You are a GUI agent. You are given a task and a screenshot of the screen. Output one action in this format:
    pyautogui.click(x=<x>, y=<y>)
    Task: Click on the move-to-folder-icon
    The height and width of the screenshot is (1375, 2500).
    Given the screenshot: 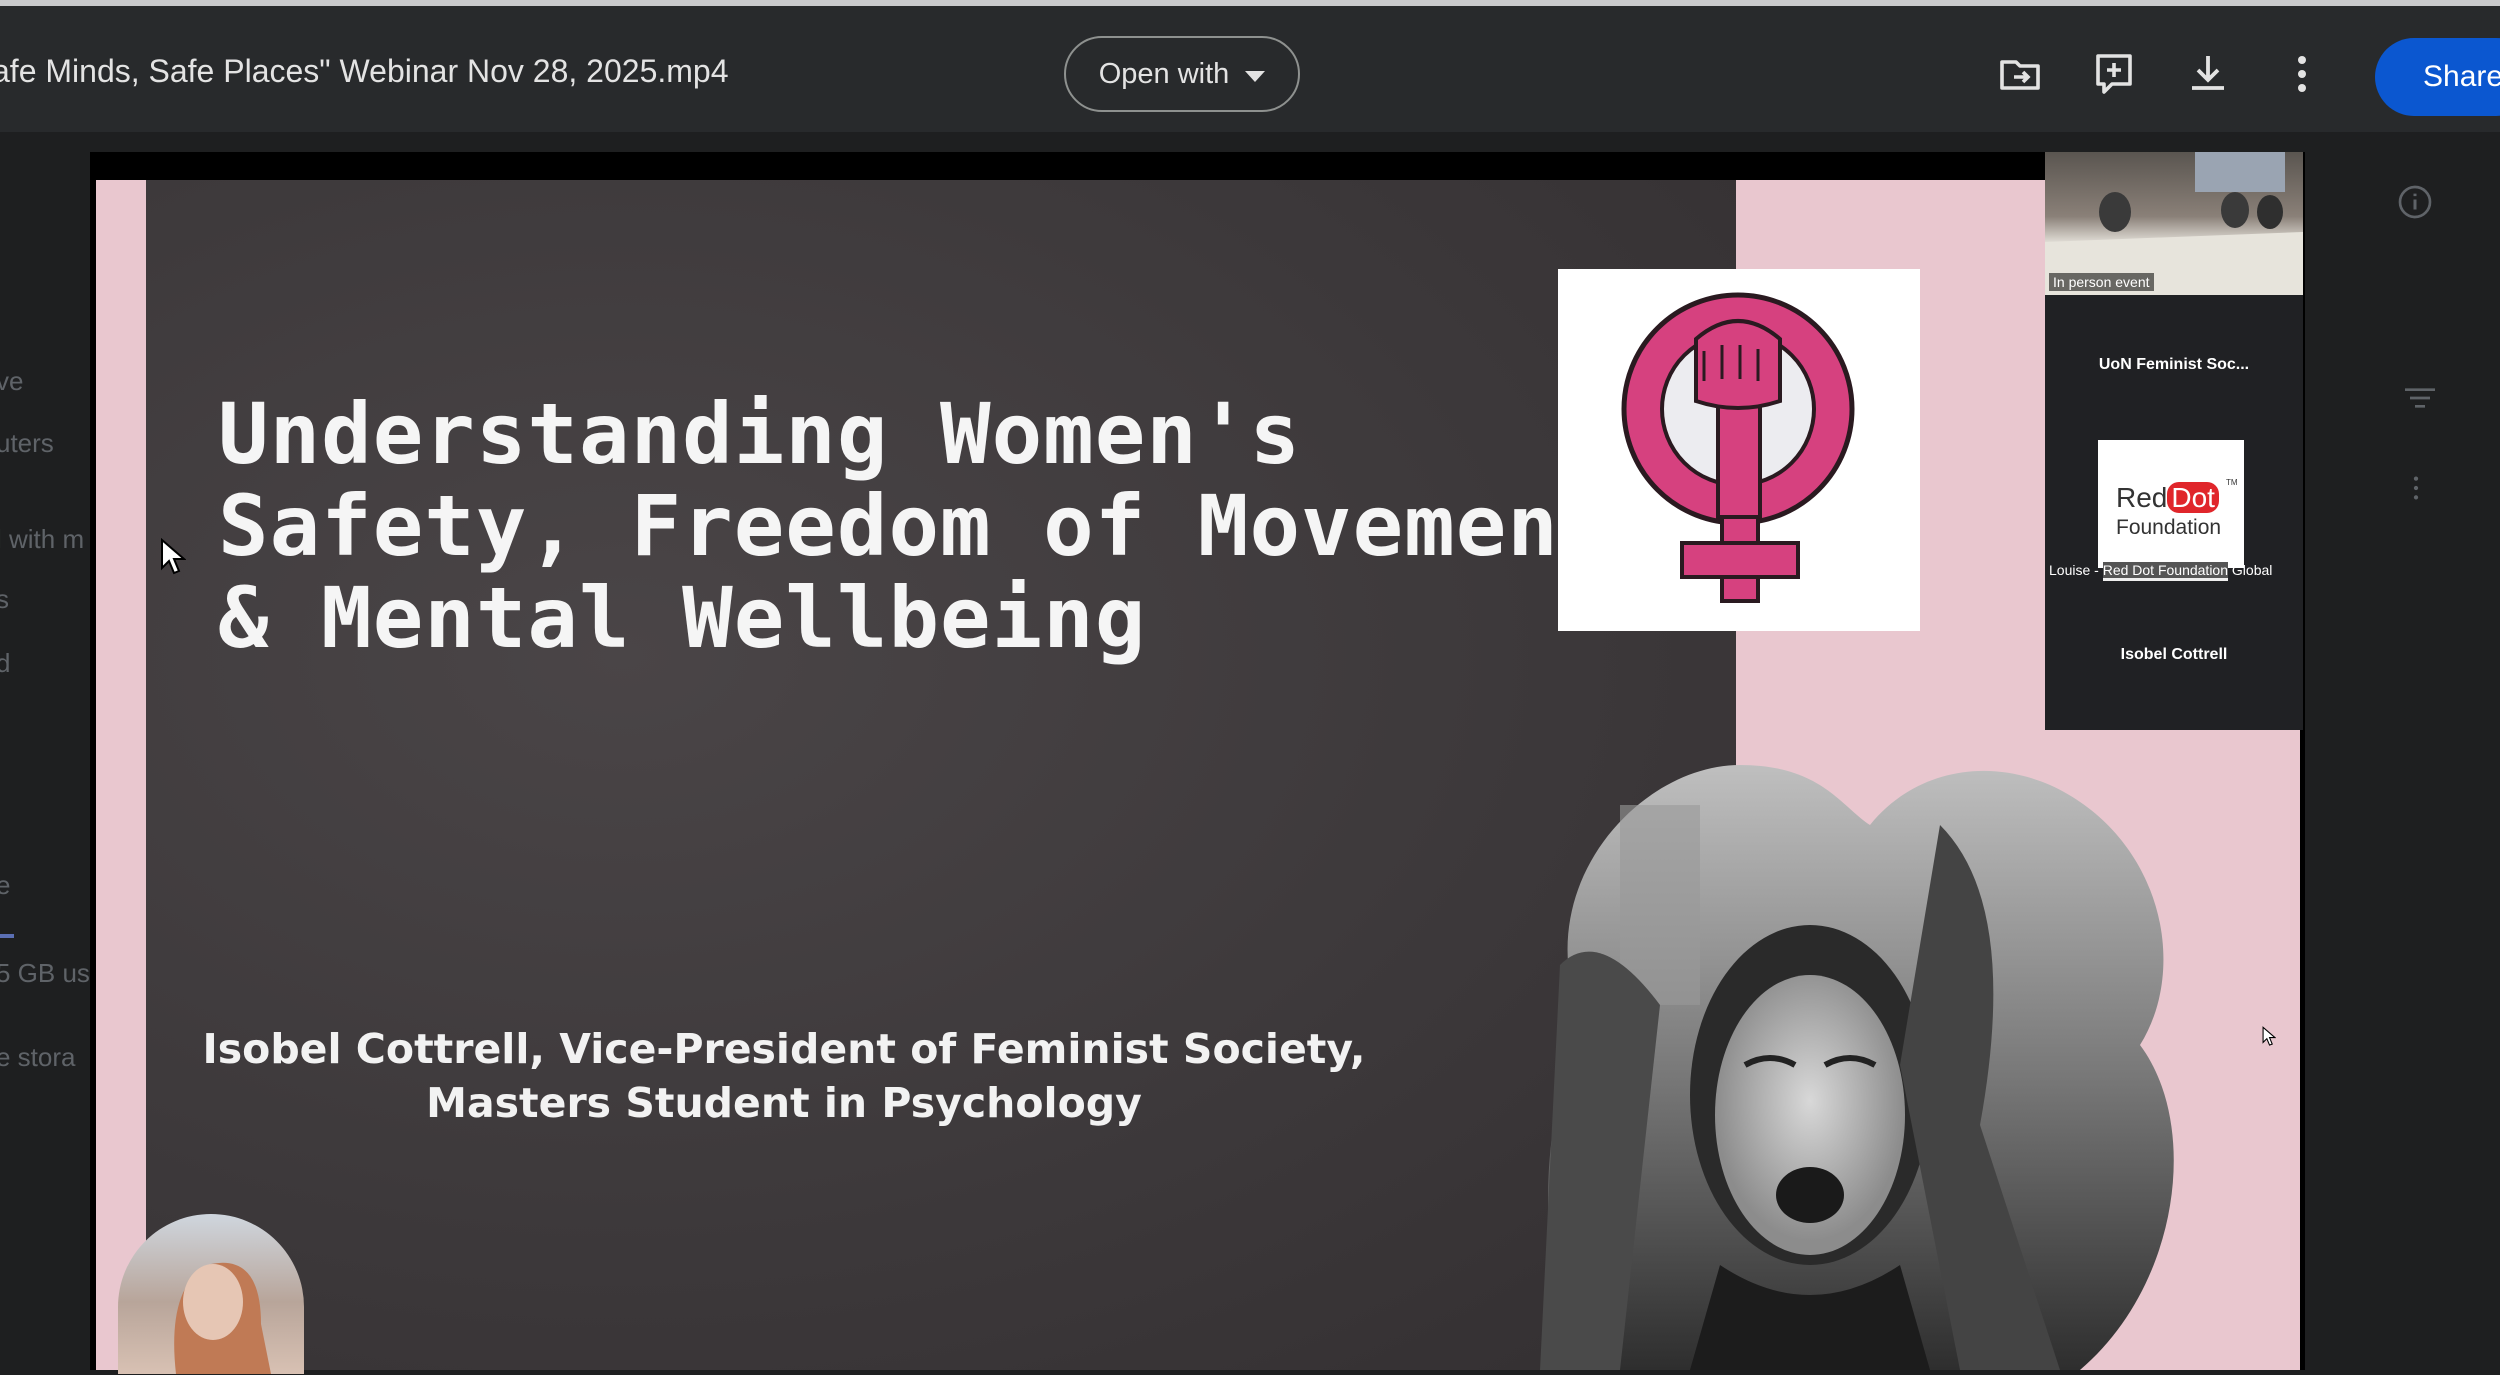 What is the action you would take?
    pyautogui.click(x=2020, y=74)
    